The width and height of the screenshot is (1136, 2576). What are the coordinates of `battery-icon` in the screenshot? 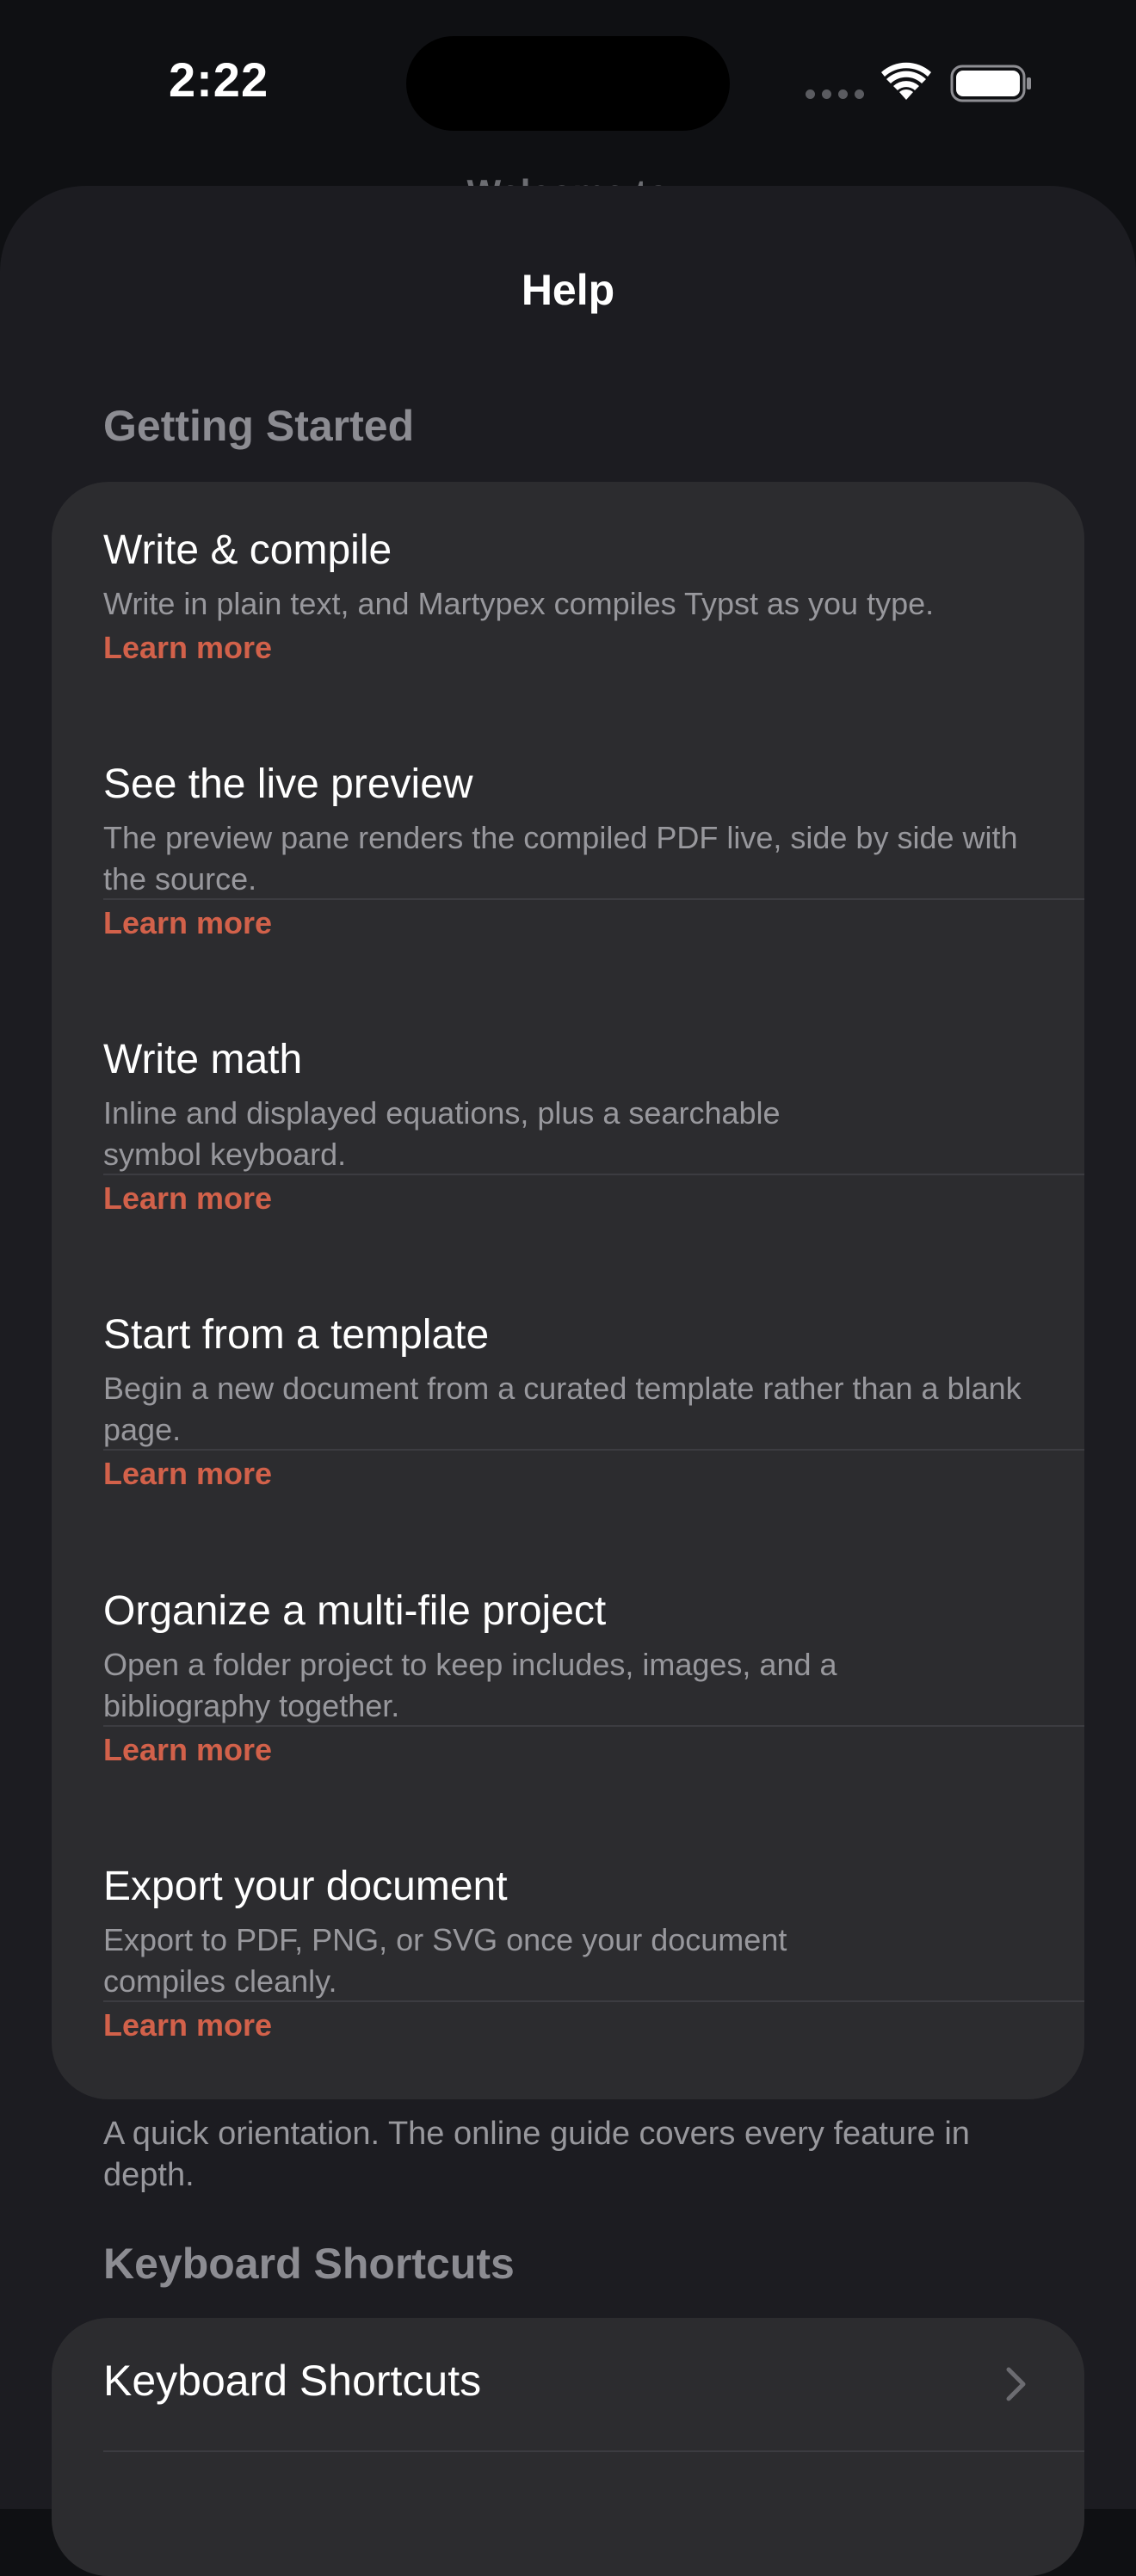 It's located at (990, 83).